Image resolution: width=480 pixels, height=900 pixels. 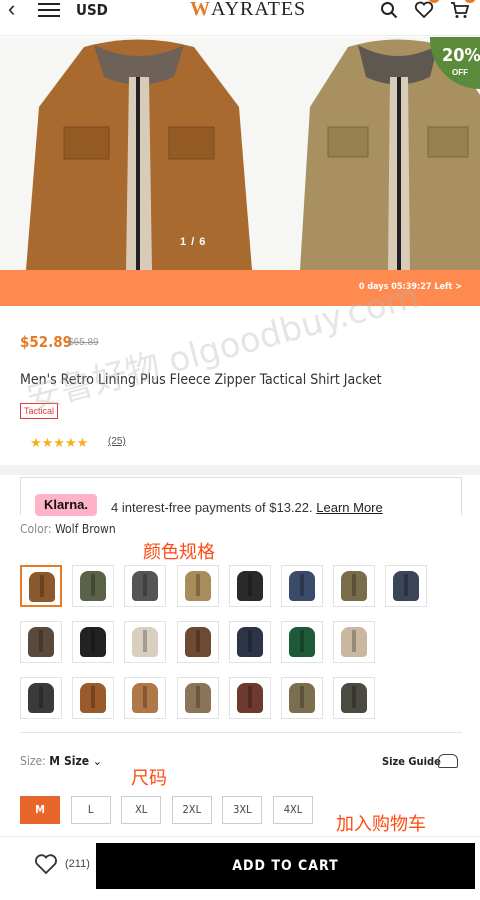 What do you see at coordinates (389, 10) in the screenshot?
I see `search-icon` at bounding box center [389, 10].